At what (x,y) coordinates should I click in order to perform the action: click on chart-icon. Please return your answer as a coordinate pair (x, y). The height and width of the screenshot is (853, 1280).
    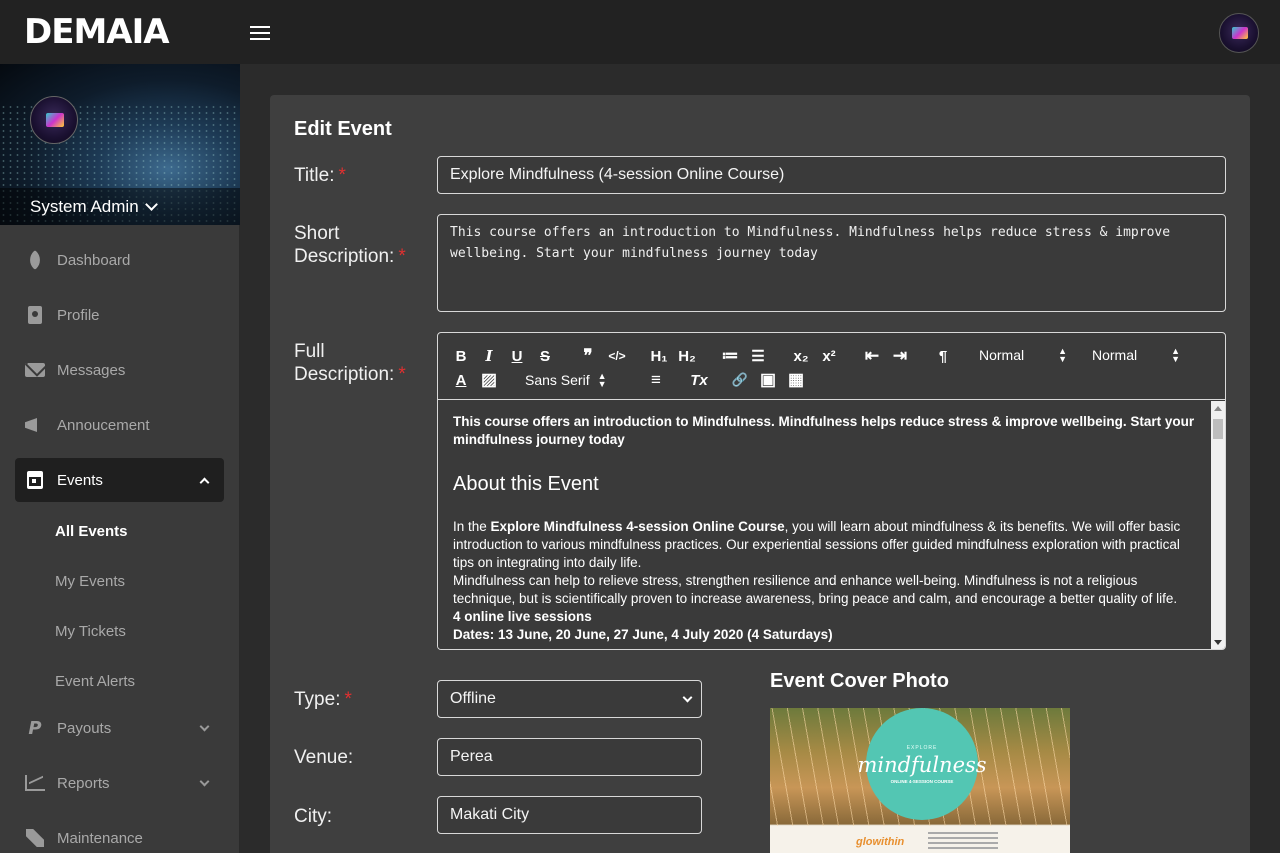
    Looking at the image, I should click on (35, 783).